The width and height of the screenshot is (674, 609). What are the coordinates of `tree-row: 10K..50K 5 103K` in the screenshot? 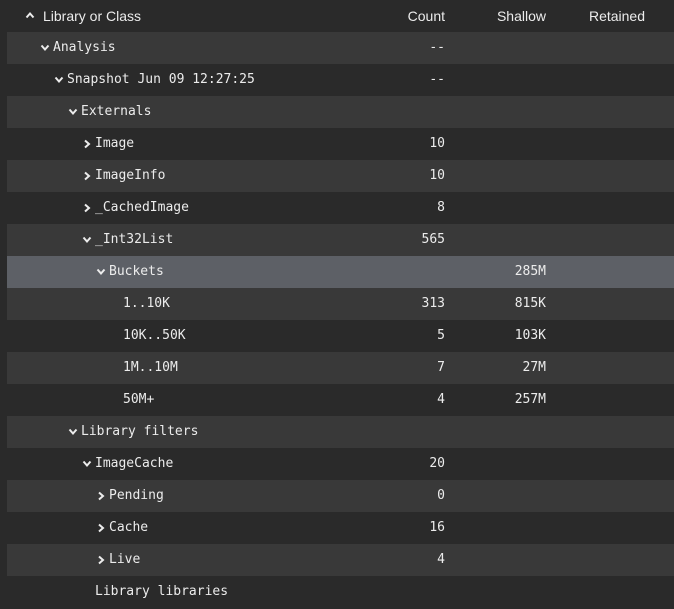 It's located at (340, 336).